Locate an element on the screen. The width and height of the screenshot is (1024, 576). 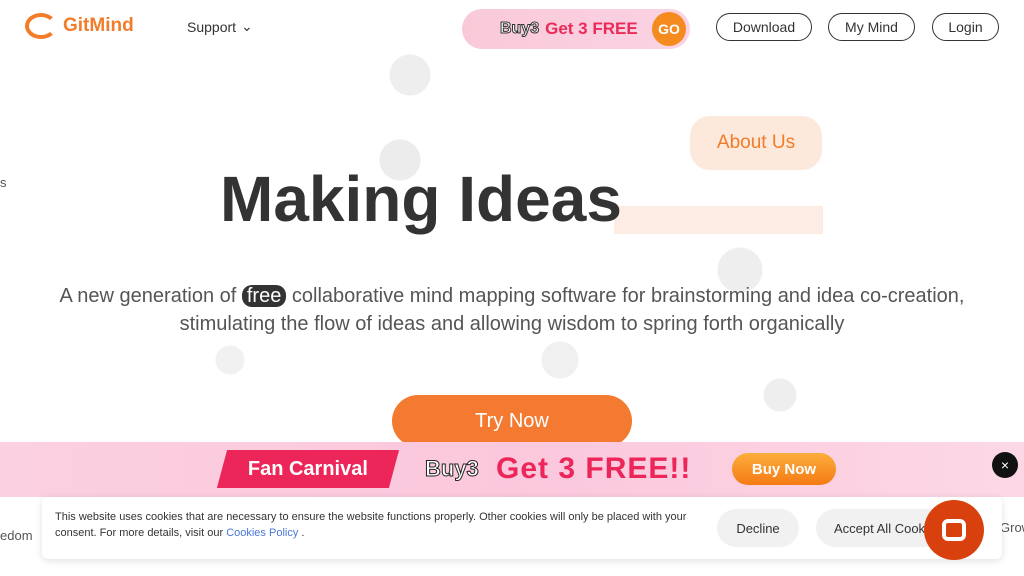
my-mind-button: My Mind is located at coordinates (871, 27).